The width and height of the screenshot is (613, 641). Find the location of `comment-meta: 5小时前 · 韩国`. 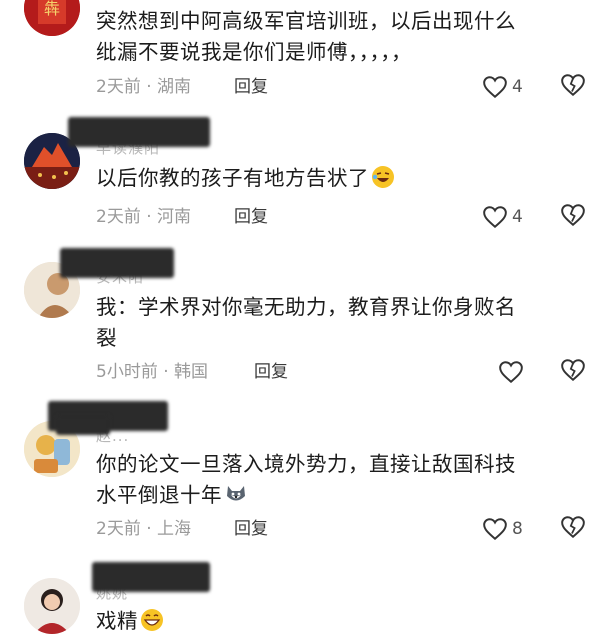

comment-meta: 5小时前 · 韩国 is located at coordinates (152, 372).